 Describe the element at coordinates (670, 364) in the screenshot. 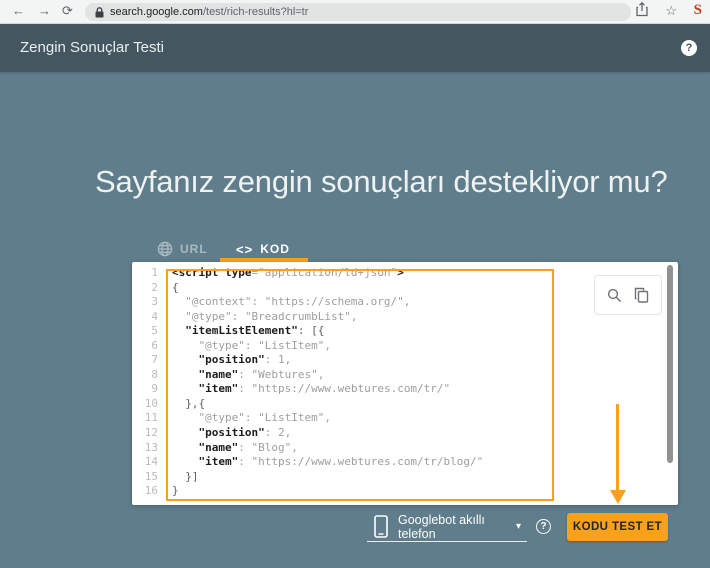

I see `scrollbar-thumb` at that location.